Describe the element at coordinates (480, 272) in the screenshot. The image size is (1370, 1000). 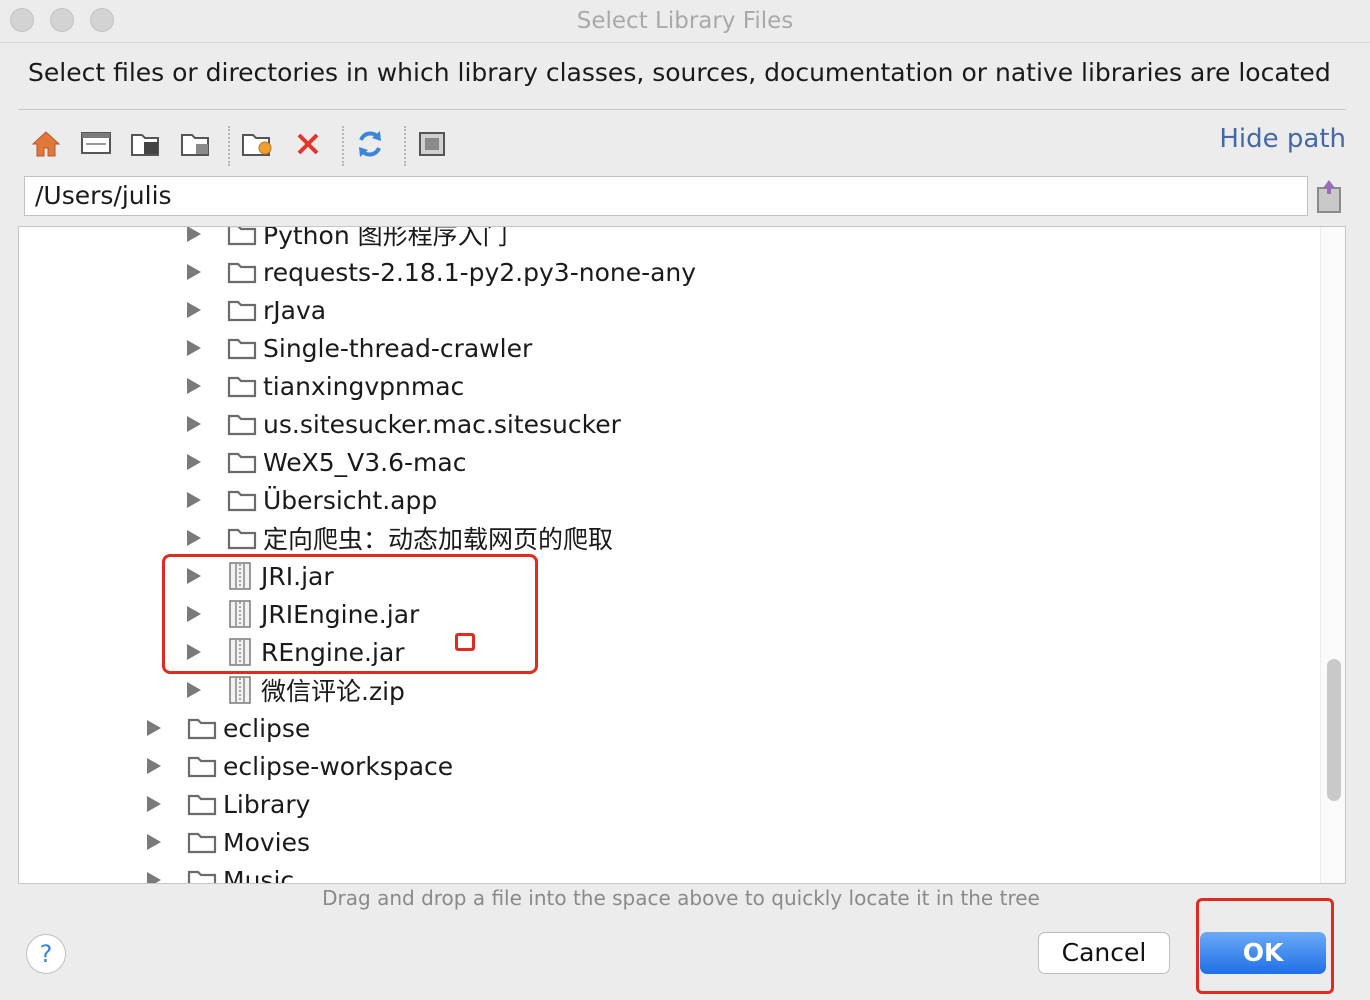
I see `tree-row-label: requests-2.18.1-py2.py3-none-any` at that location.